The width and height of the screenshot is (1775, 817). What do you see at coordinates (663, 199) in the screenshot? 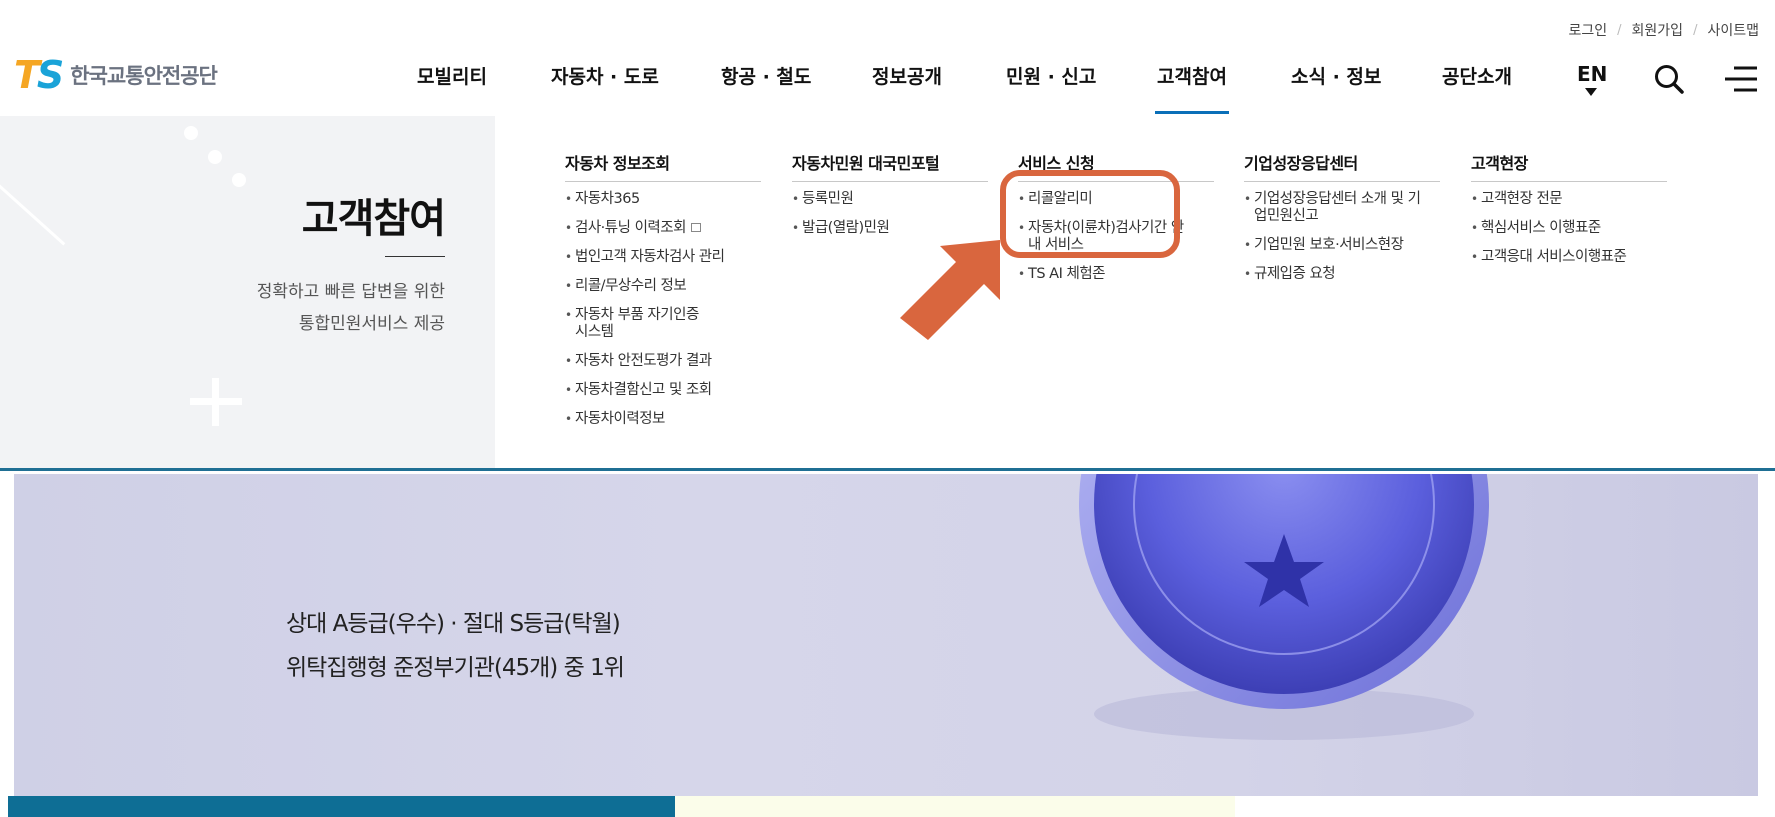
I see `menu-item: 자동차365` at bounding box center [663, 199].